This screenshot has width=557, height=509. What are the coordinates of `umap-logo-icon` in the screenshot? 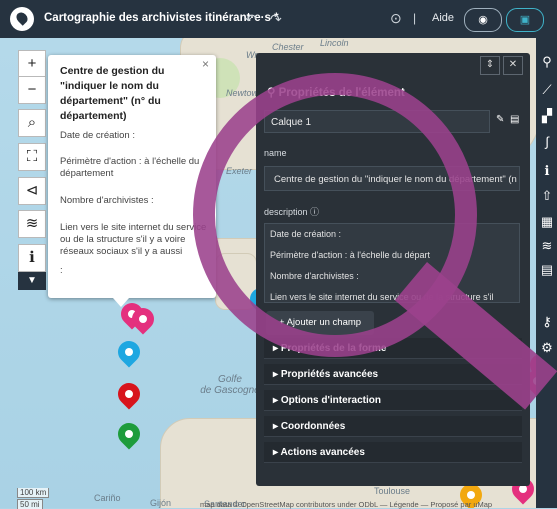 It's located at (22, 19).